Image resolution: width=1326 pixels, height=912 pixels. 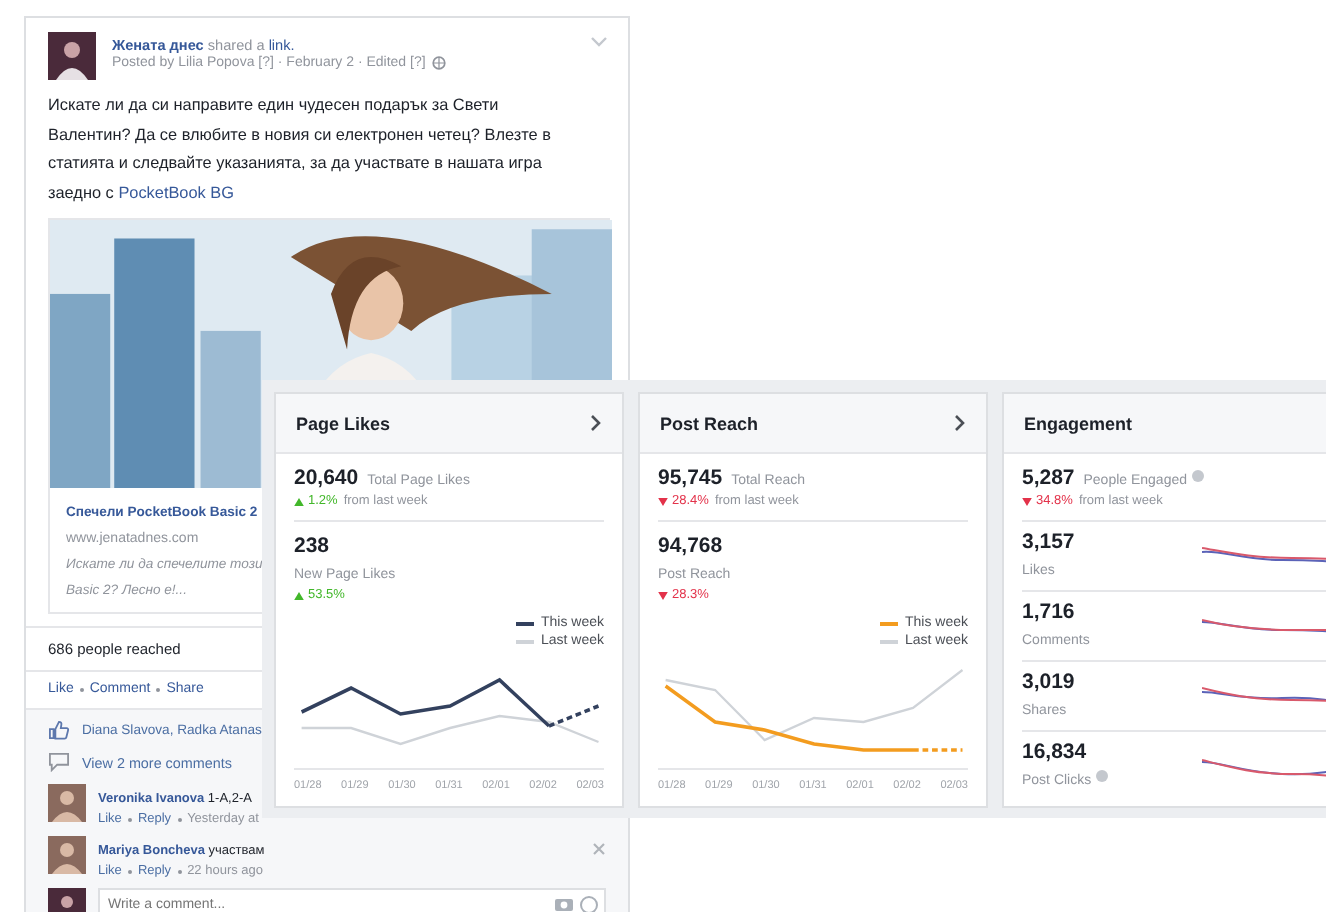 What do you see at coordinates (343, 423) in the screenshot?
I see `card-title: Page Likes` at bounding box center [343, 423].